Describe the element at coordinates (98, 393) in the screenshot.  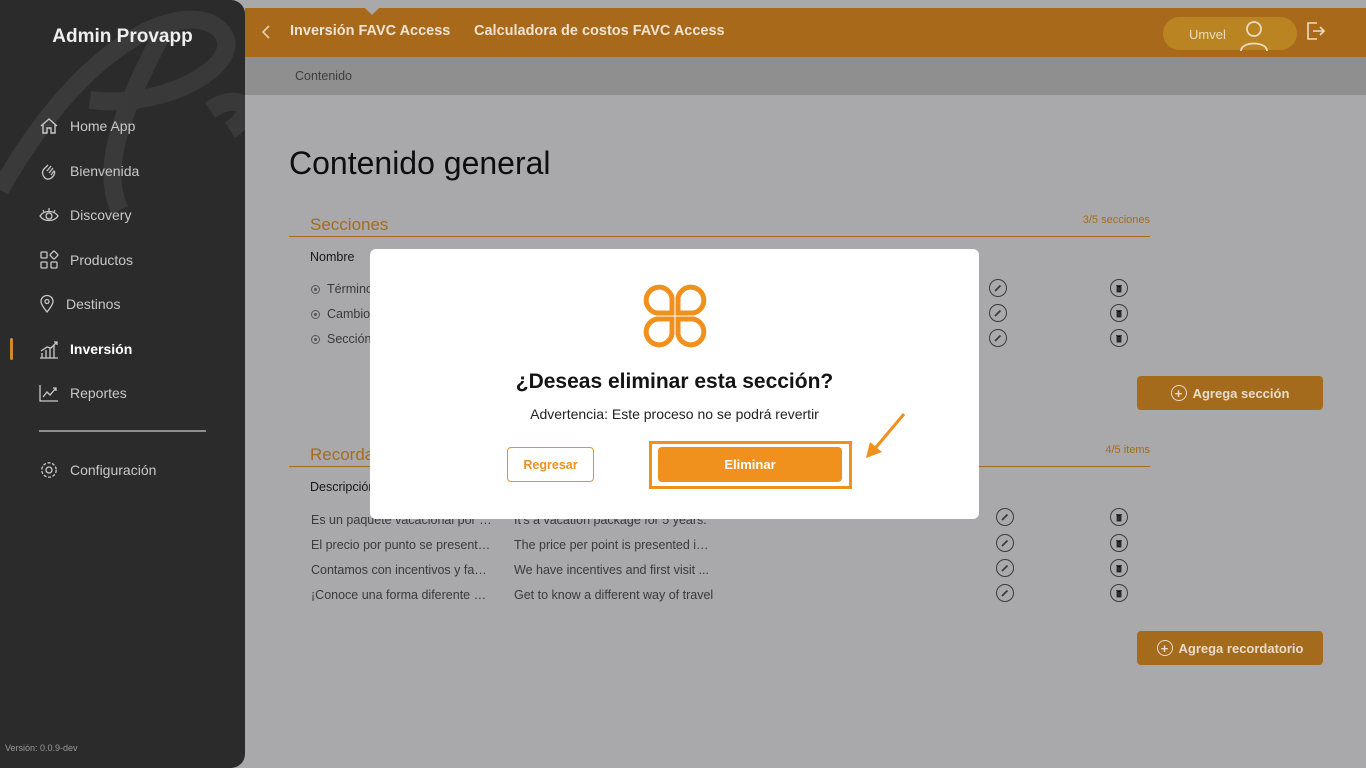
I see `sidebar-item-label: Reportes` at that location.